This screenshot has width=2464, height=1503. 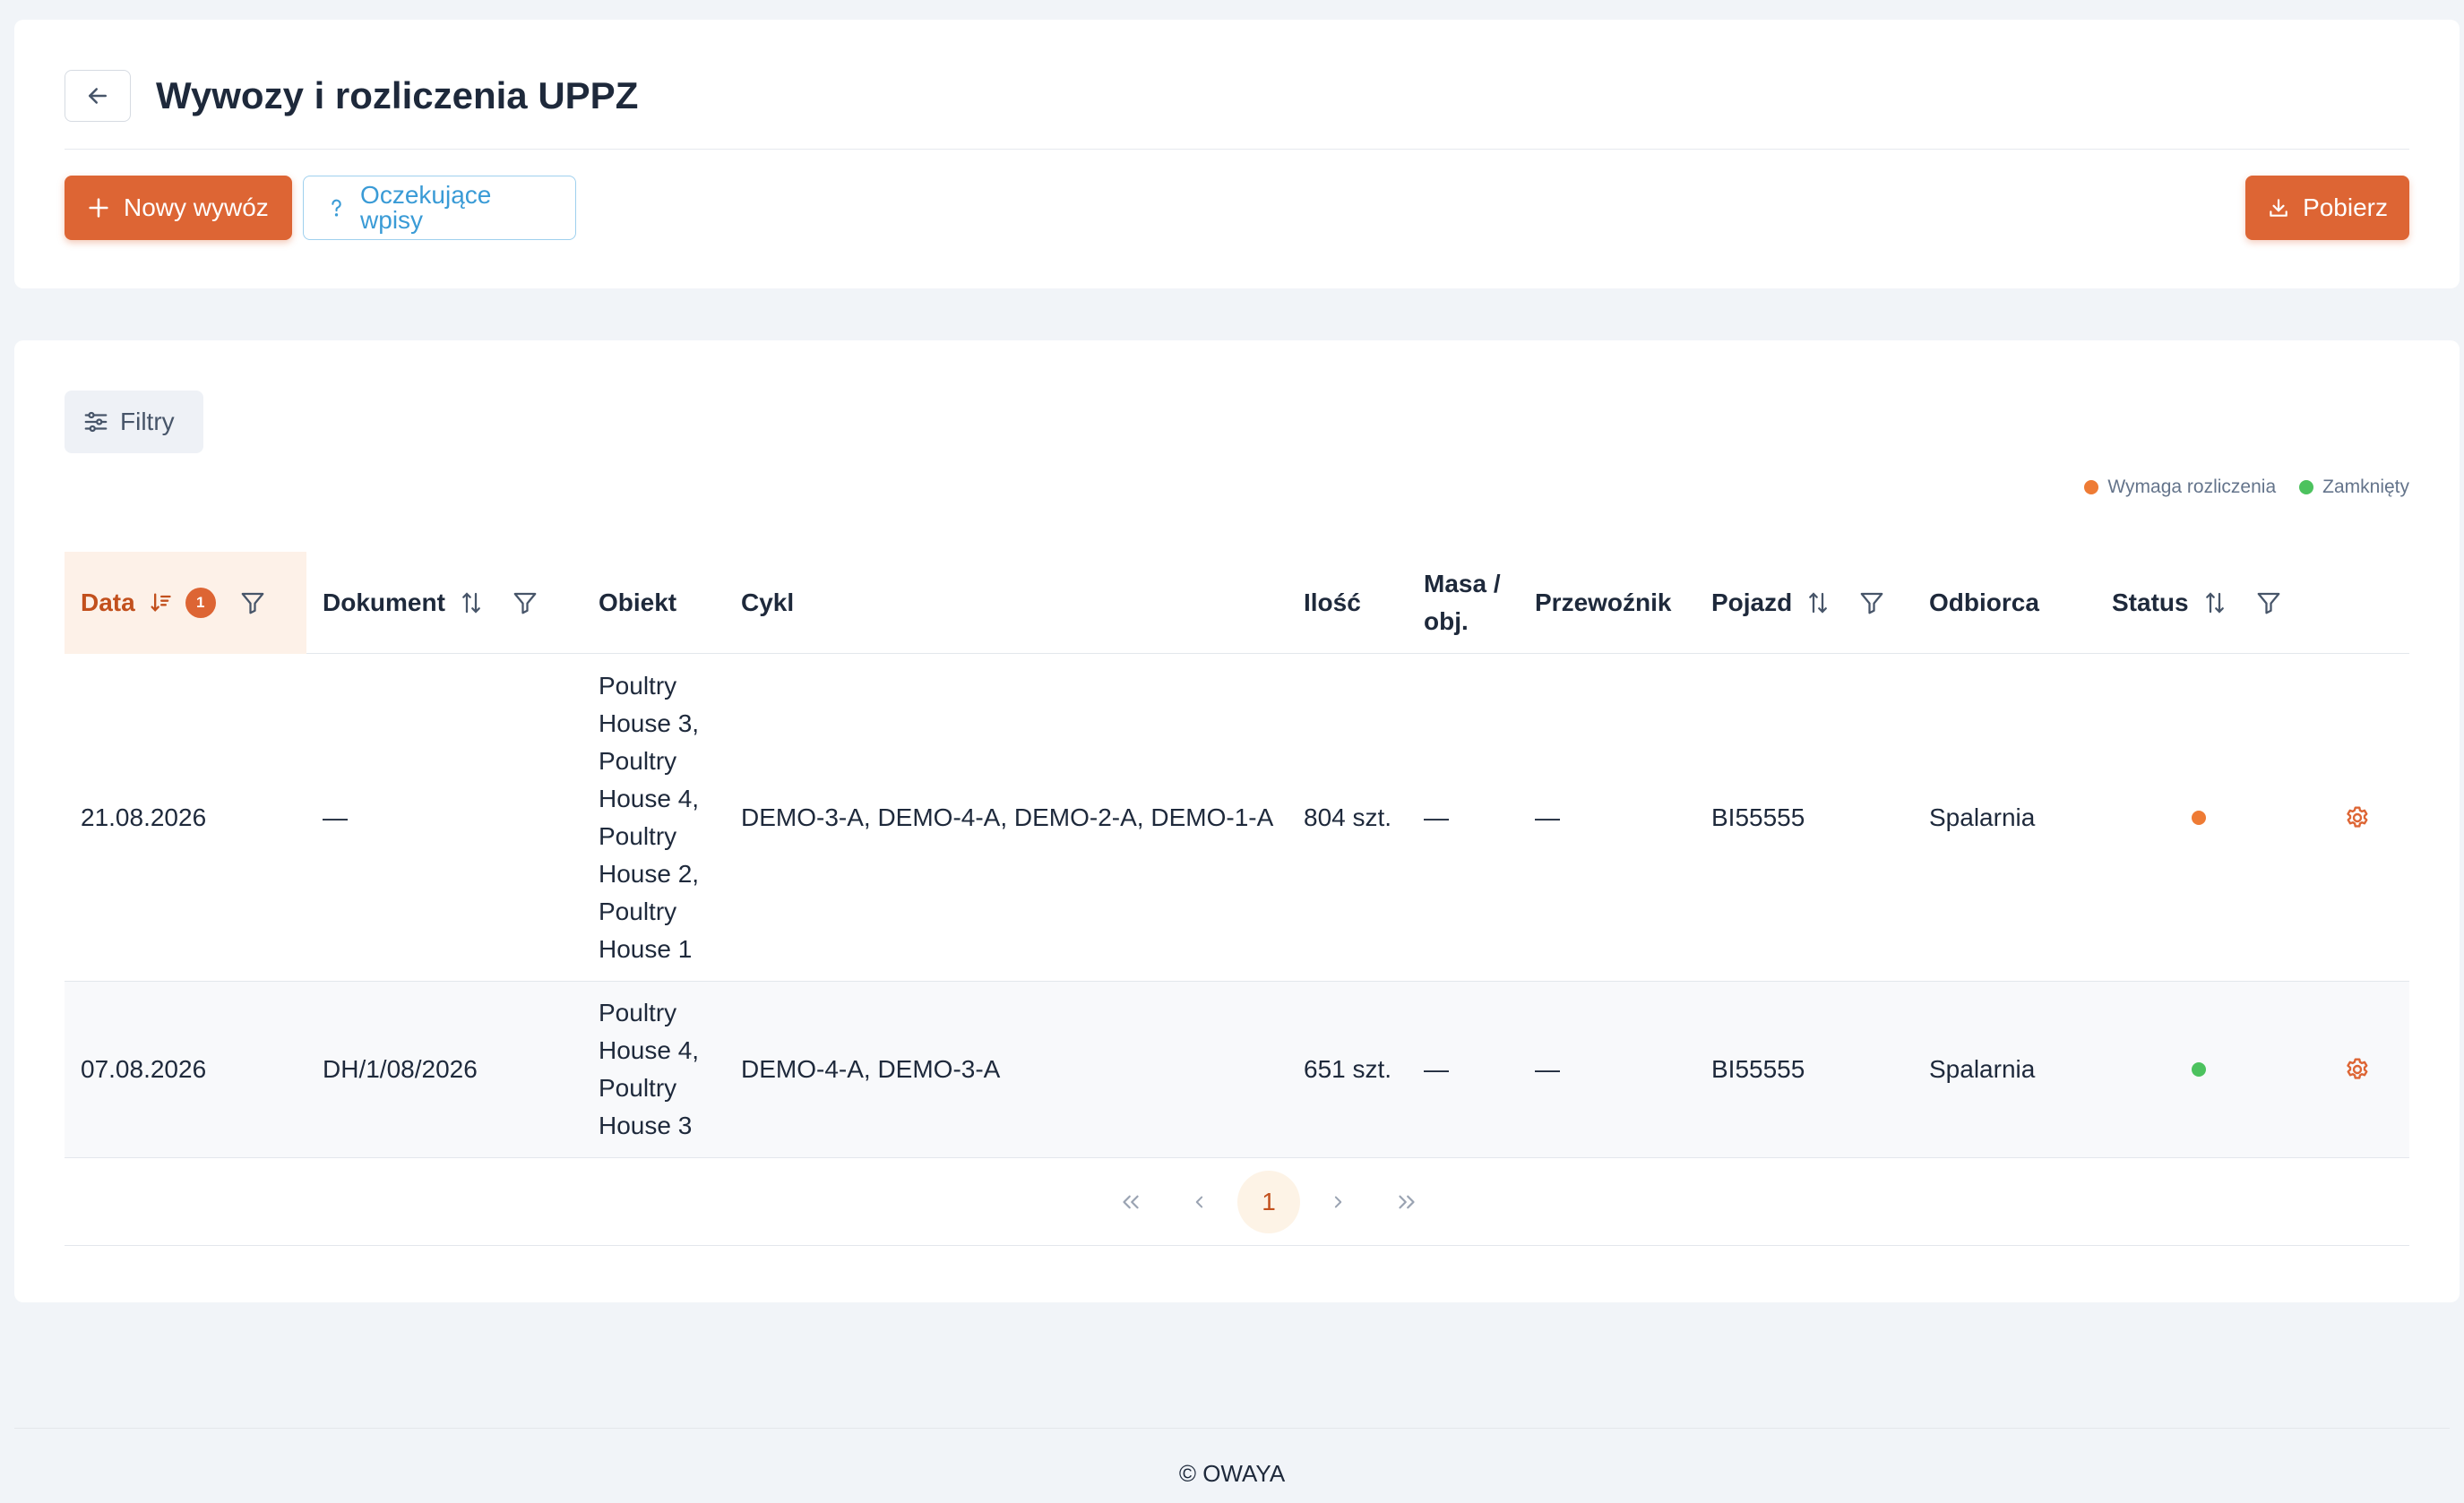 What do you see at coordinates (108, 602) in the screenshot?
I see `column-data-label: Data` at bounding box center [108, 602].